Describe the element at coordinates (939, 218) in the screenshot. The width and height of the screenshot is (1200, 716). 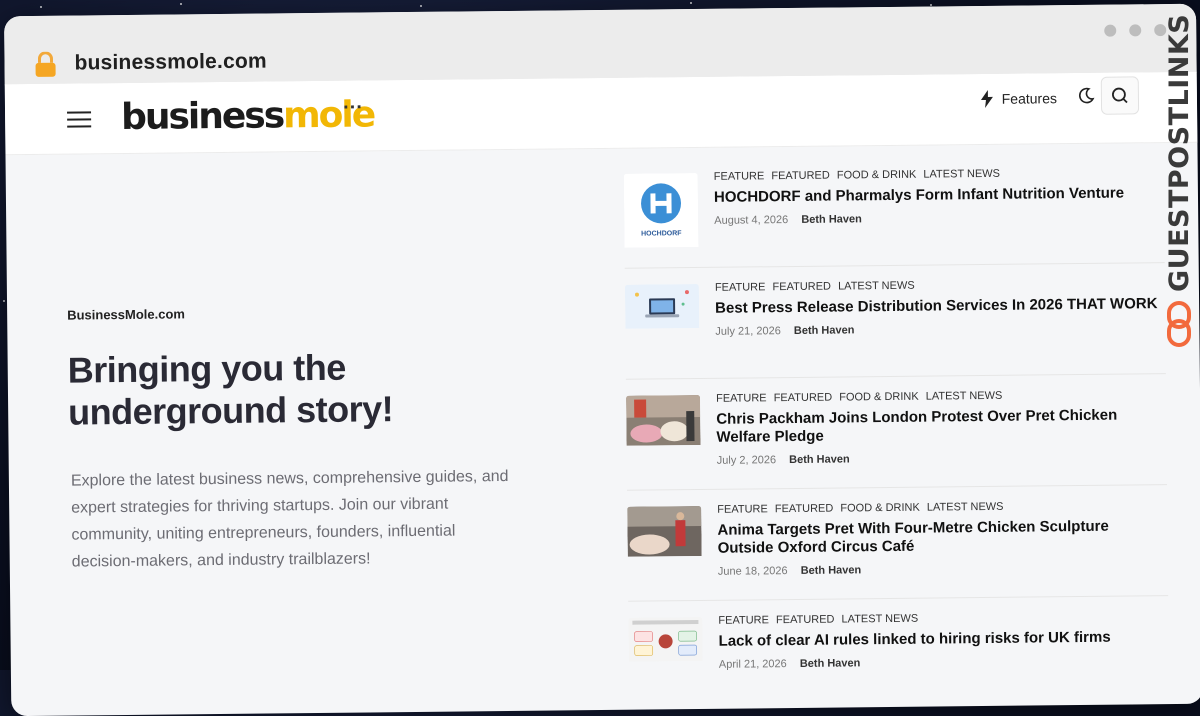
I see `news-meta: August 4, 2026 Beth Haven` at that location.